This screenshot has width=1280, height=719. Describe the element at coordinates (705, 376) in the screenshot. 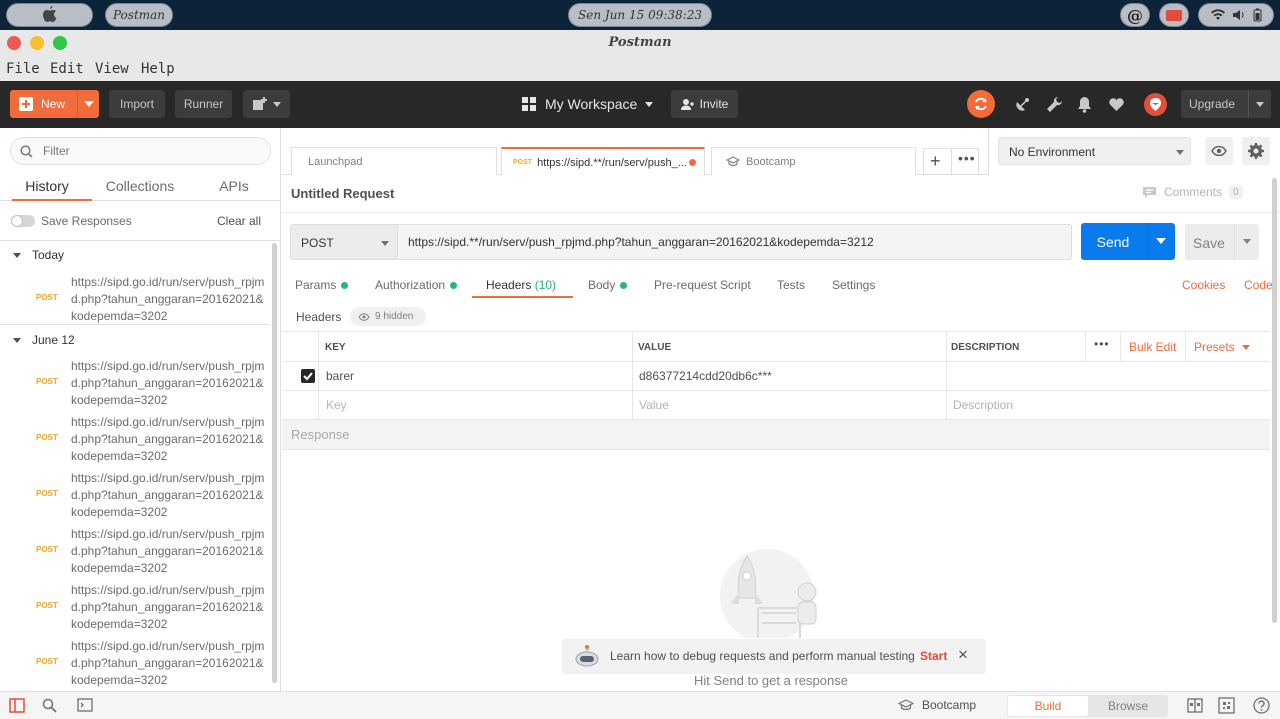

I see `header-value-cell: d86377214cdd20db6c***` at that location.